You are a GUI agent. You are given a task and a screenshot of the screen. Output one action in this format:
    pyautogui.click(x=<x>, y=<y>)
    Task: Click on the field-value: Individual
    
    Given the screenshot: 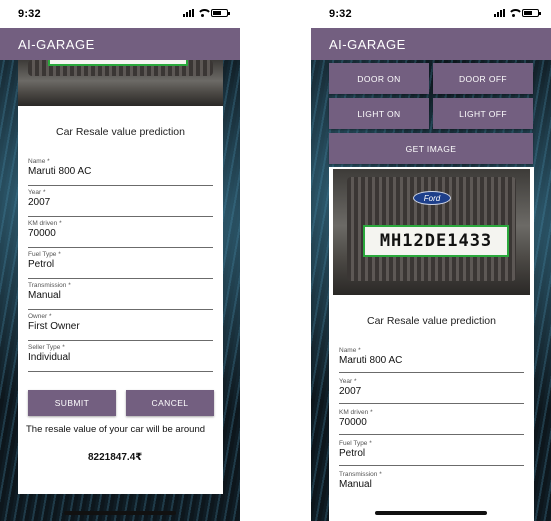 What is the action you would take?
    pyautogui.click(x=49, y=357)
    